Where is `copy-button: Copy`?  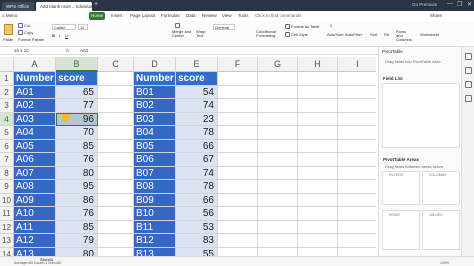 copy-button: Copy is located at coordinates (25, 33).